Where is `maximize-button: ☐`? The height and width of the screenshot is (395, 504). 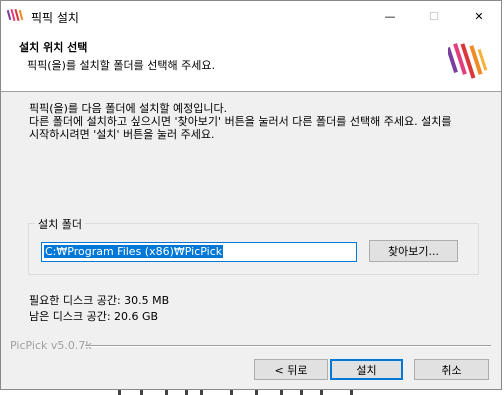
maximize-button: ☐ is located at coordinates (434, 16).